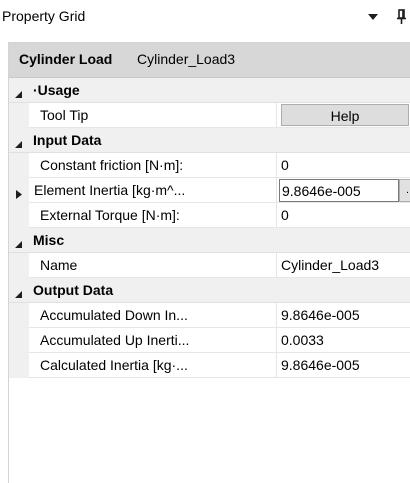 This screenshot has width=410, height=483. Describe the element at coordinates (73, 290) in the screenshot. I see `category-label: Output Data` at that location.